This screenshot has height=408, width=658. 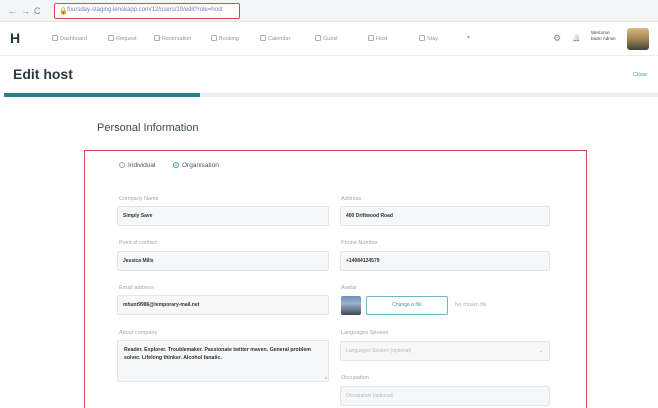 What do you see at coordinates (214, 38) in the screenshot?
I see `booking-icon` at bounding box center [214, 38].